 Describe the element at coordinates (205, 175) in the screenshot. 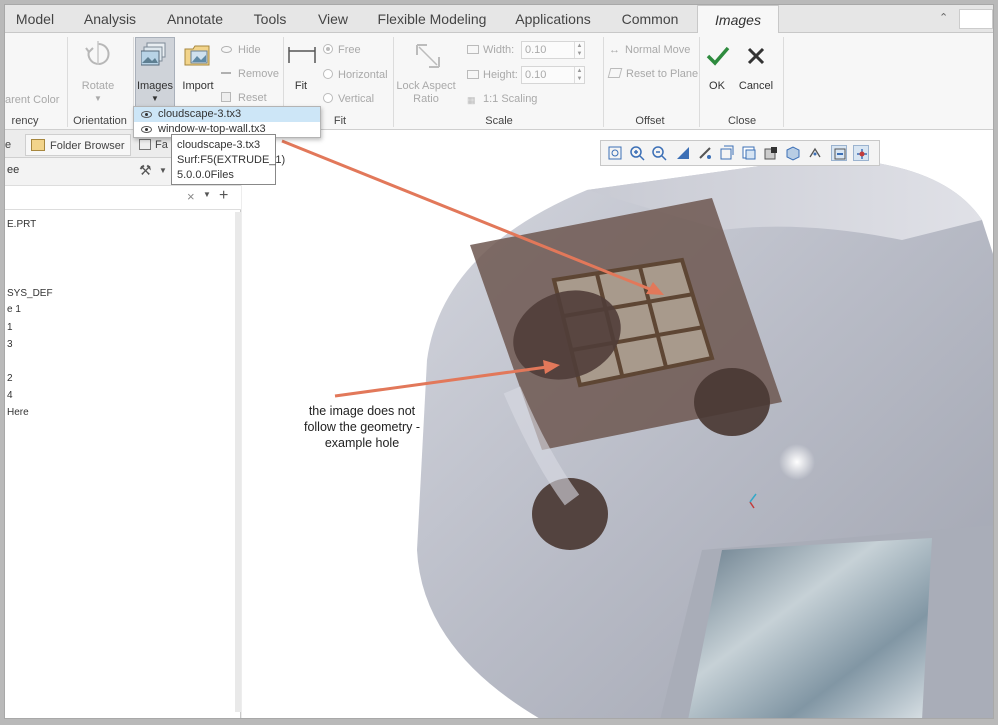

I see `tooltip-line: 5.0.0.0Files` at that location.